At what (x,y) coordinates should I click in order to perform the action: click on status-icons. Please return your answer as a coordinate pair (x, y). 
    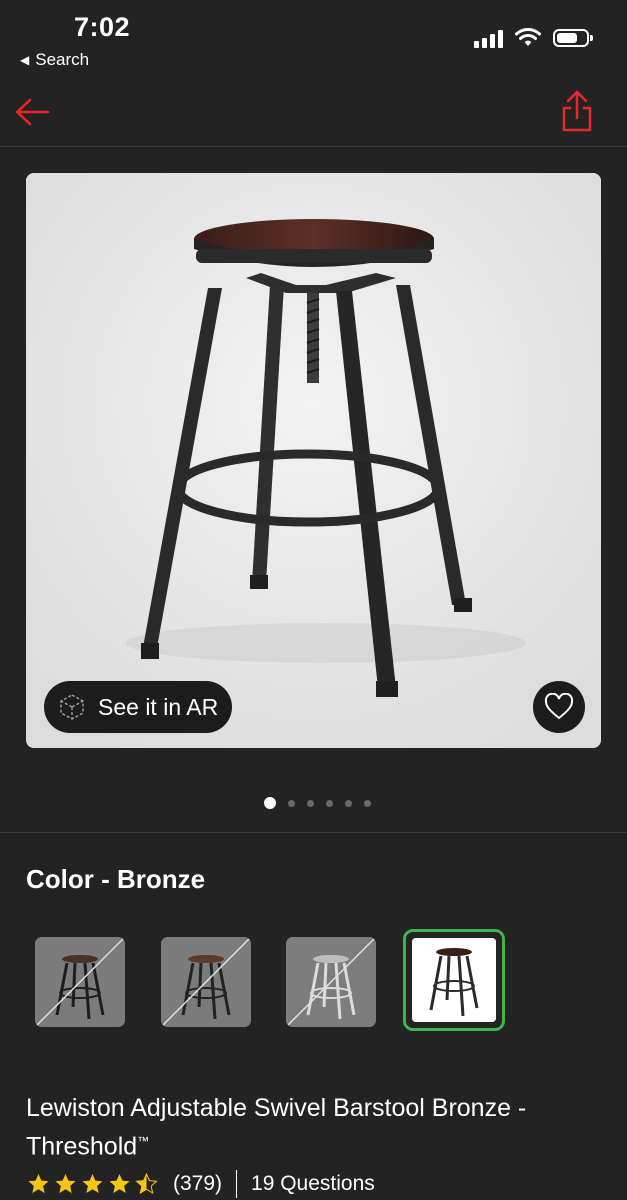
    Looking at the image, I should click on (533, 38).